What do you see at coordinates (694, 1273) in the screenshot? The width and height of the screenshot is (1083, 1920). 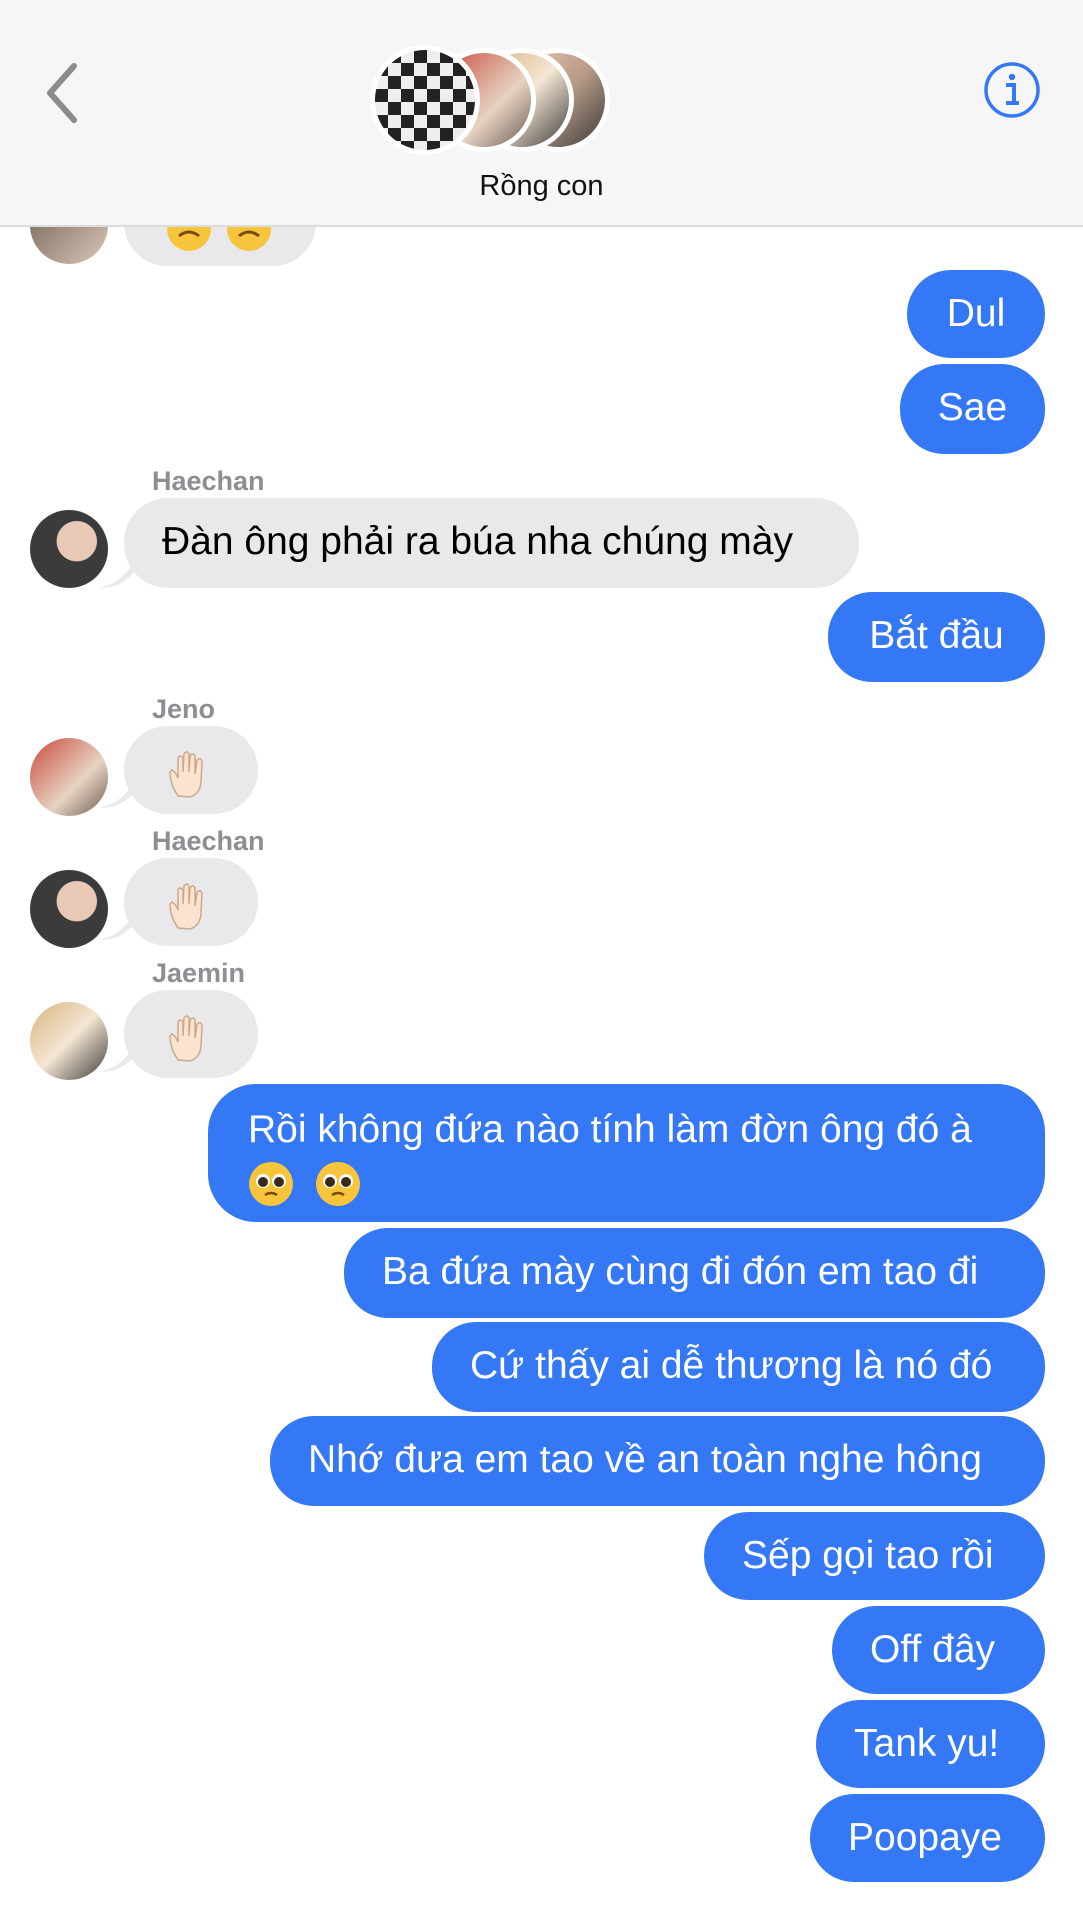 I see `message-outgoing: Ba đứa mày cùng đi đón em tao đi` at bounding box center [694, 1273].